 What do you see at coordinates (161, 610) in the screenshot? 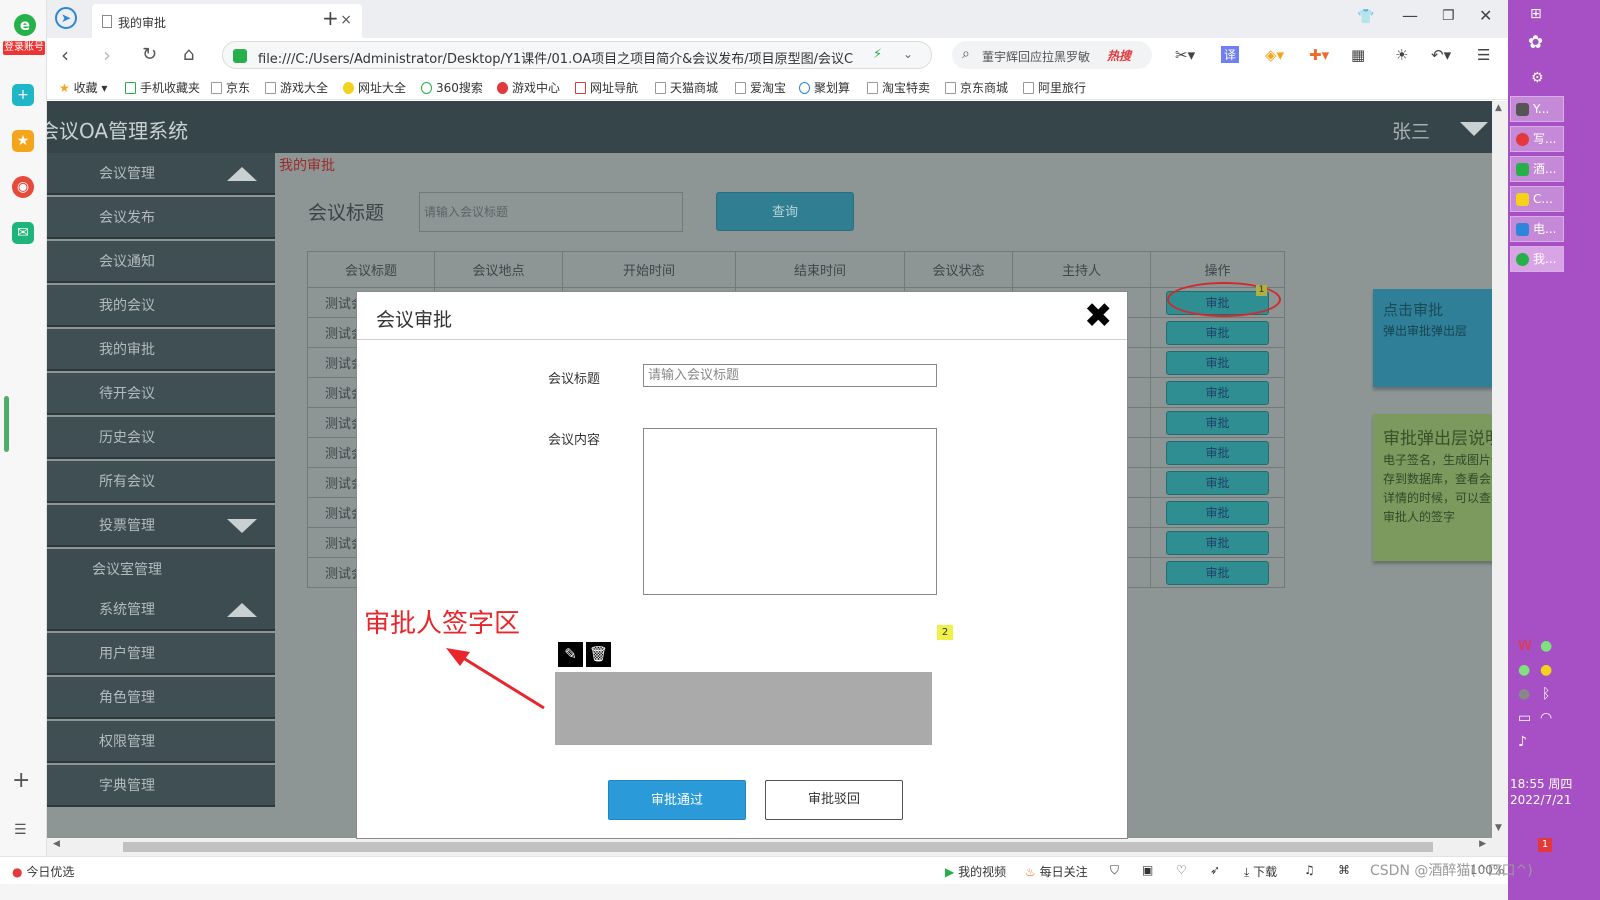
I see `menu-item-system-management: 系统管理` at bounding box center [161, 610].